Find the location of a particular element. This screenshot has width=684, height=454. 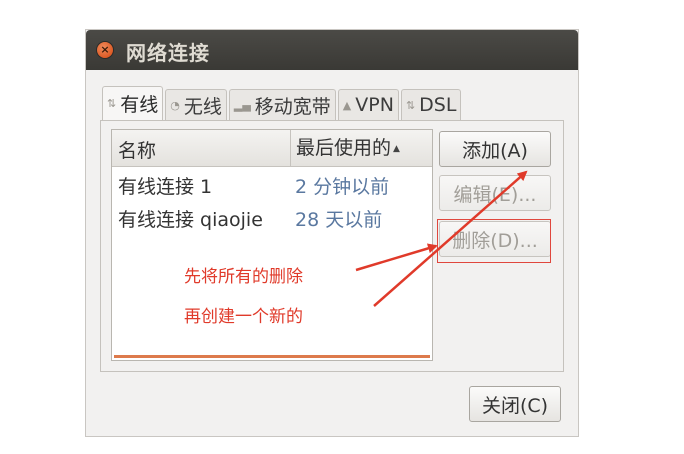

arrow-to-delete is located at coordinates (396, 257).